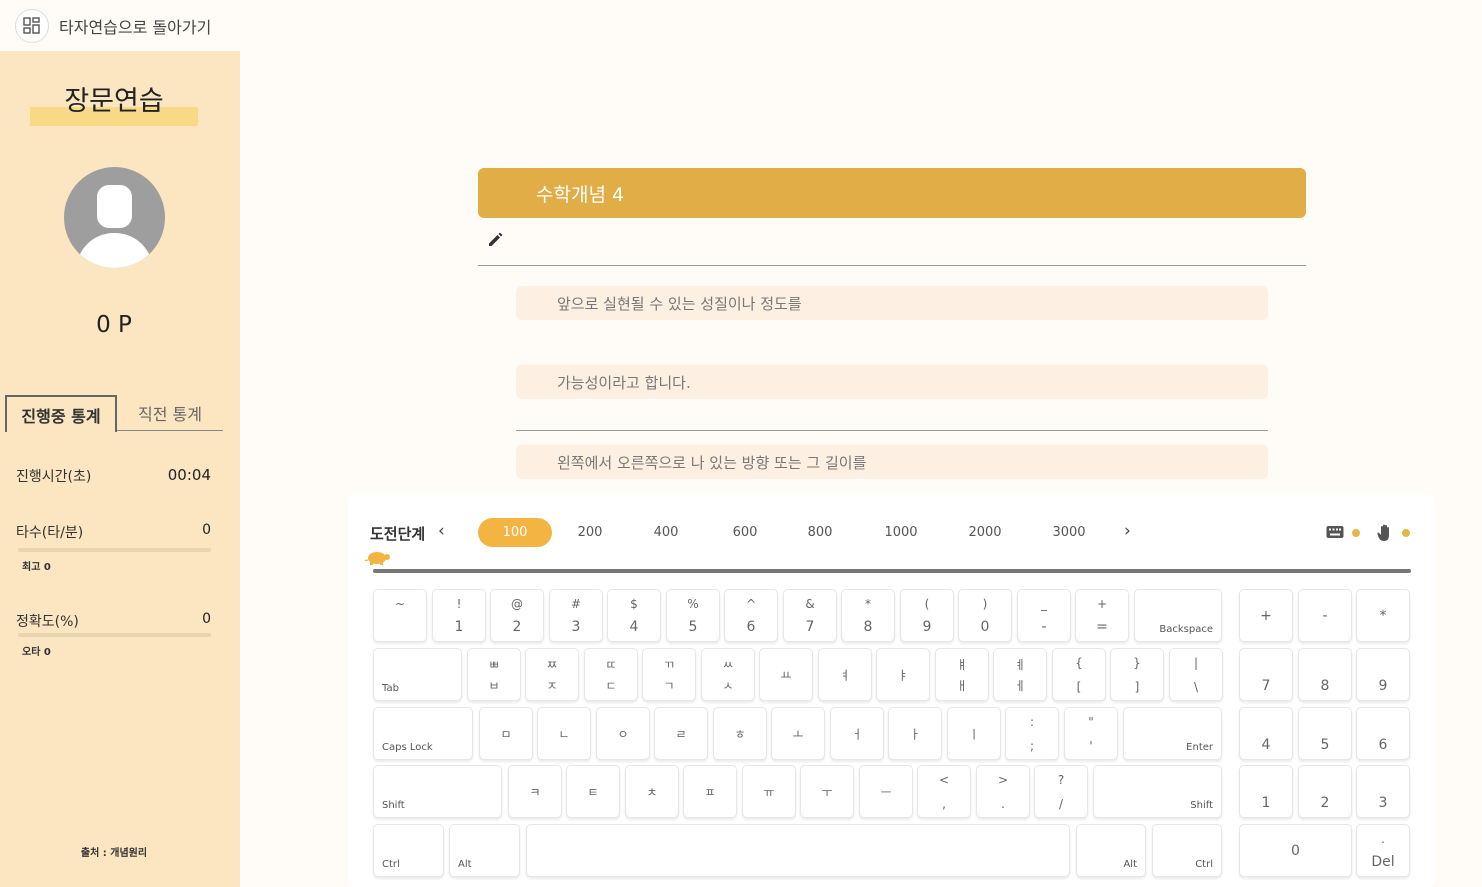 The height and width of the screenshot is (887, 1482). What do you see at coordinates (974, 733) in the screenshot?
I see `key-l: ㅣ` at bounding box center [974, 733].